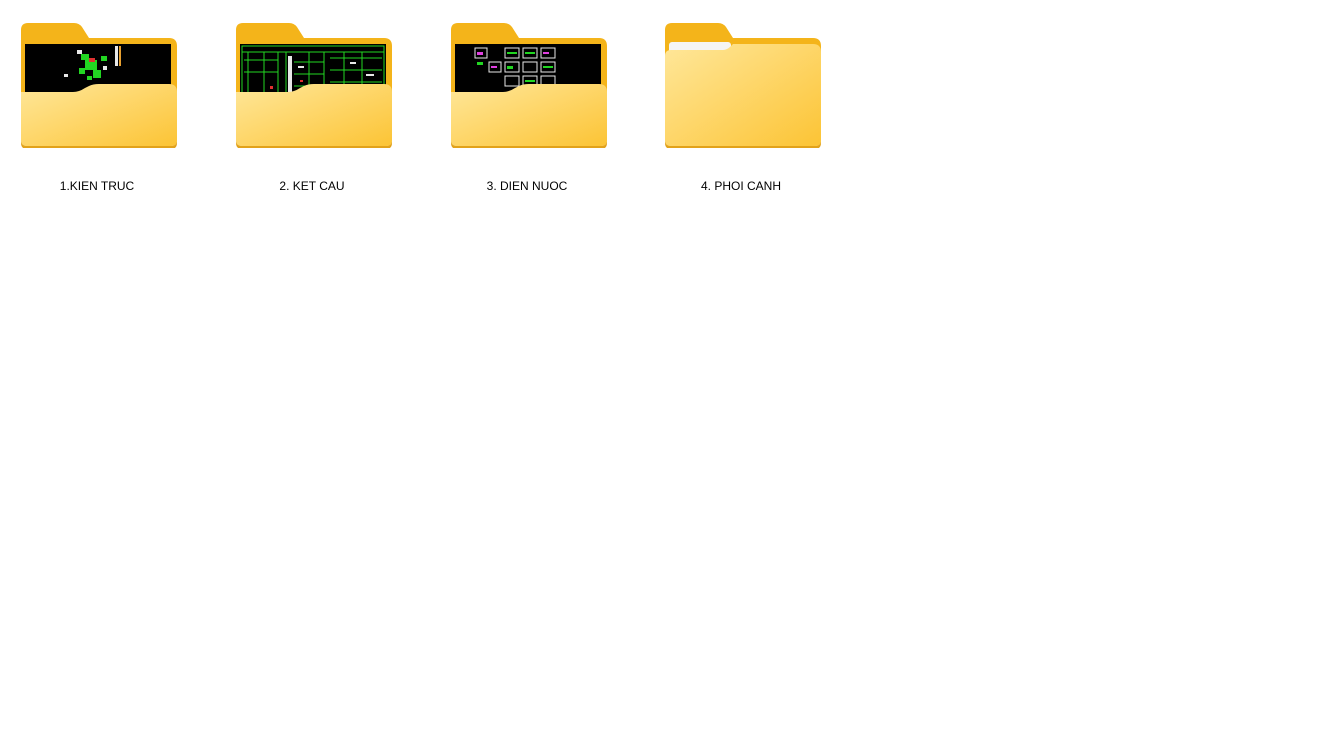 This screenshot has width=1324, height=754. Describe the element at coordinates (527, 186) in the screenshot. I see `folder-name-label: 3. DIEN NUOC` at that location.